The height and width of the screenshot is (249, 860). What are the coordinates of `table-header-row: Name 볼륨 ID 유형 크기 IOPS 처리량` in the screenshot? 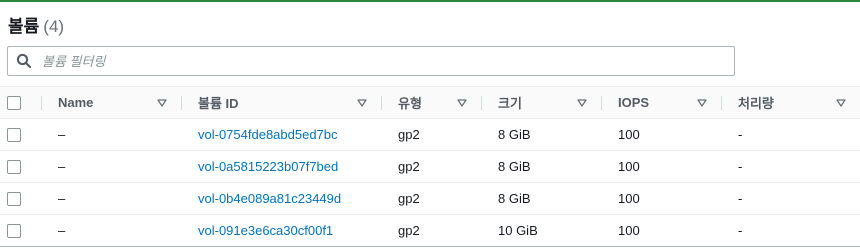 It's located at (430, 102).